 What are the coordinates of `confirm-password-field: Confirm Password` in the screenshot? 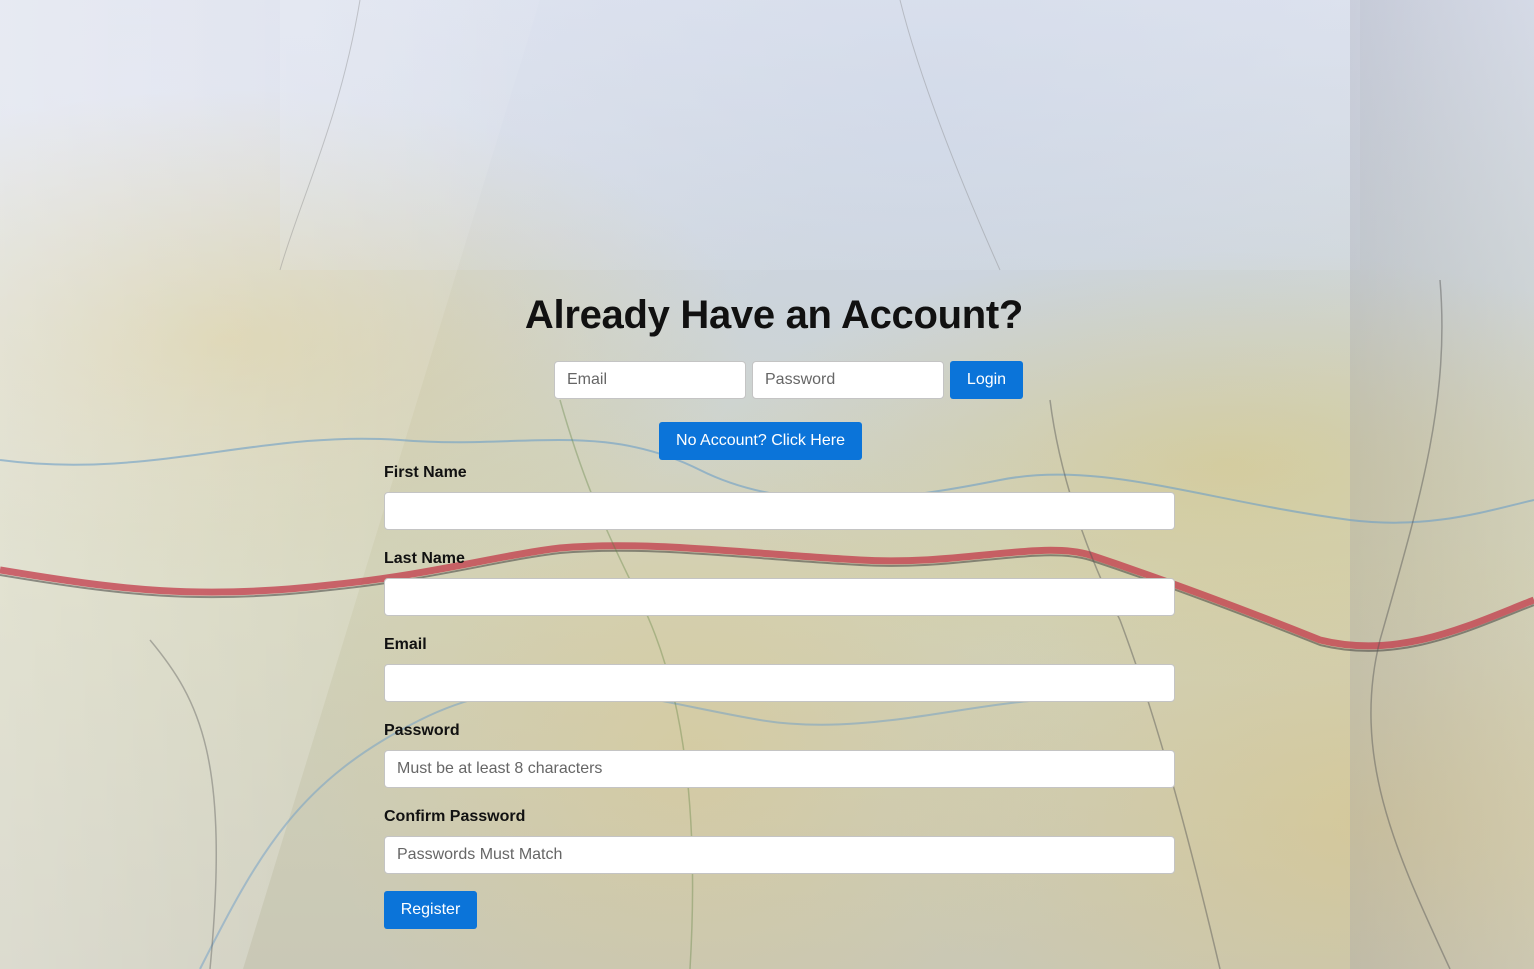 It's located at (779, 840).